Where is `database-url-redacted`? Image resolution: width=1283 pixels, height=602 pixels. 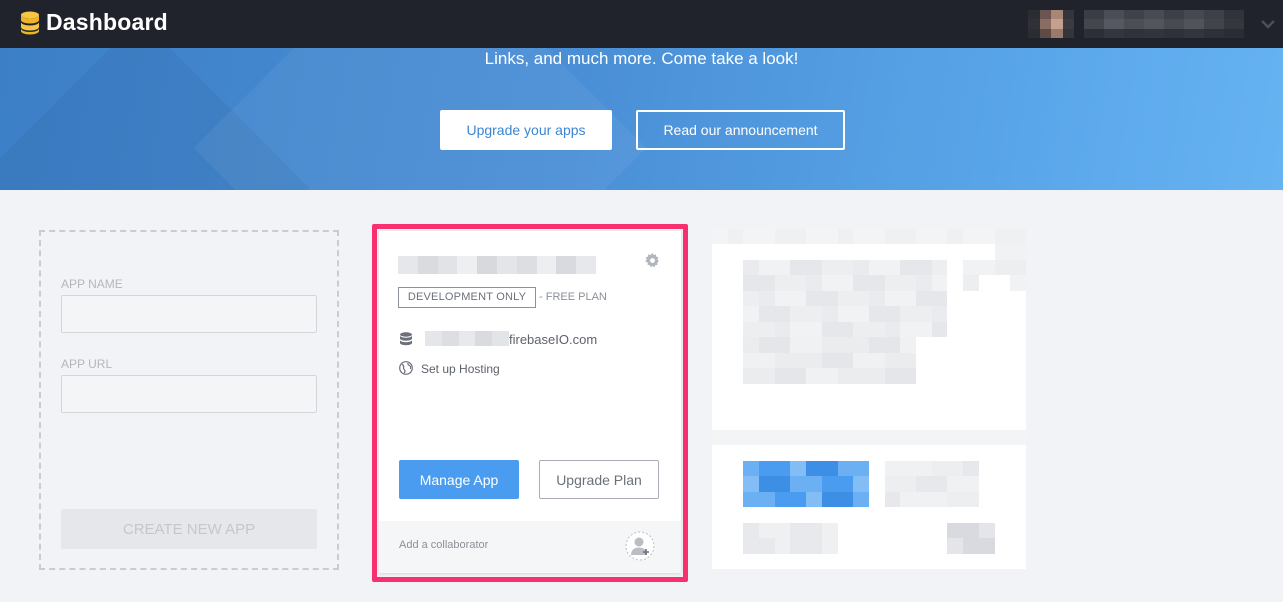 database-url-redacted is located at coordinates (467, 338).